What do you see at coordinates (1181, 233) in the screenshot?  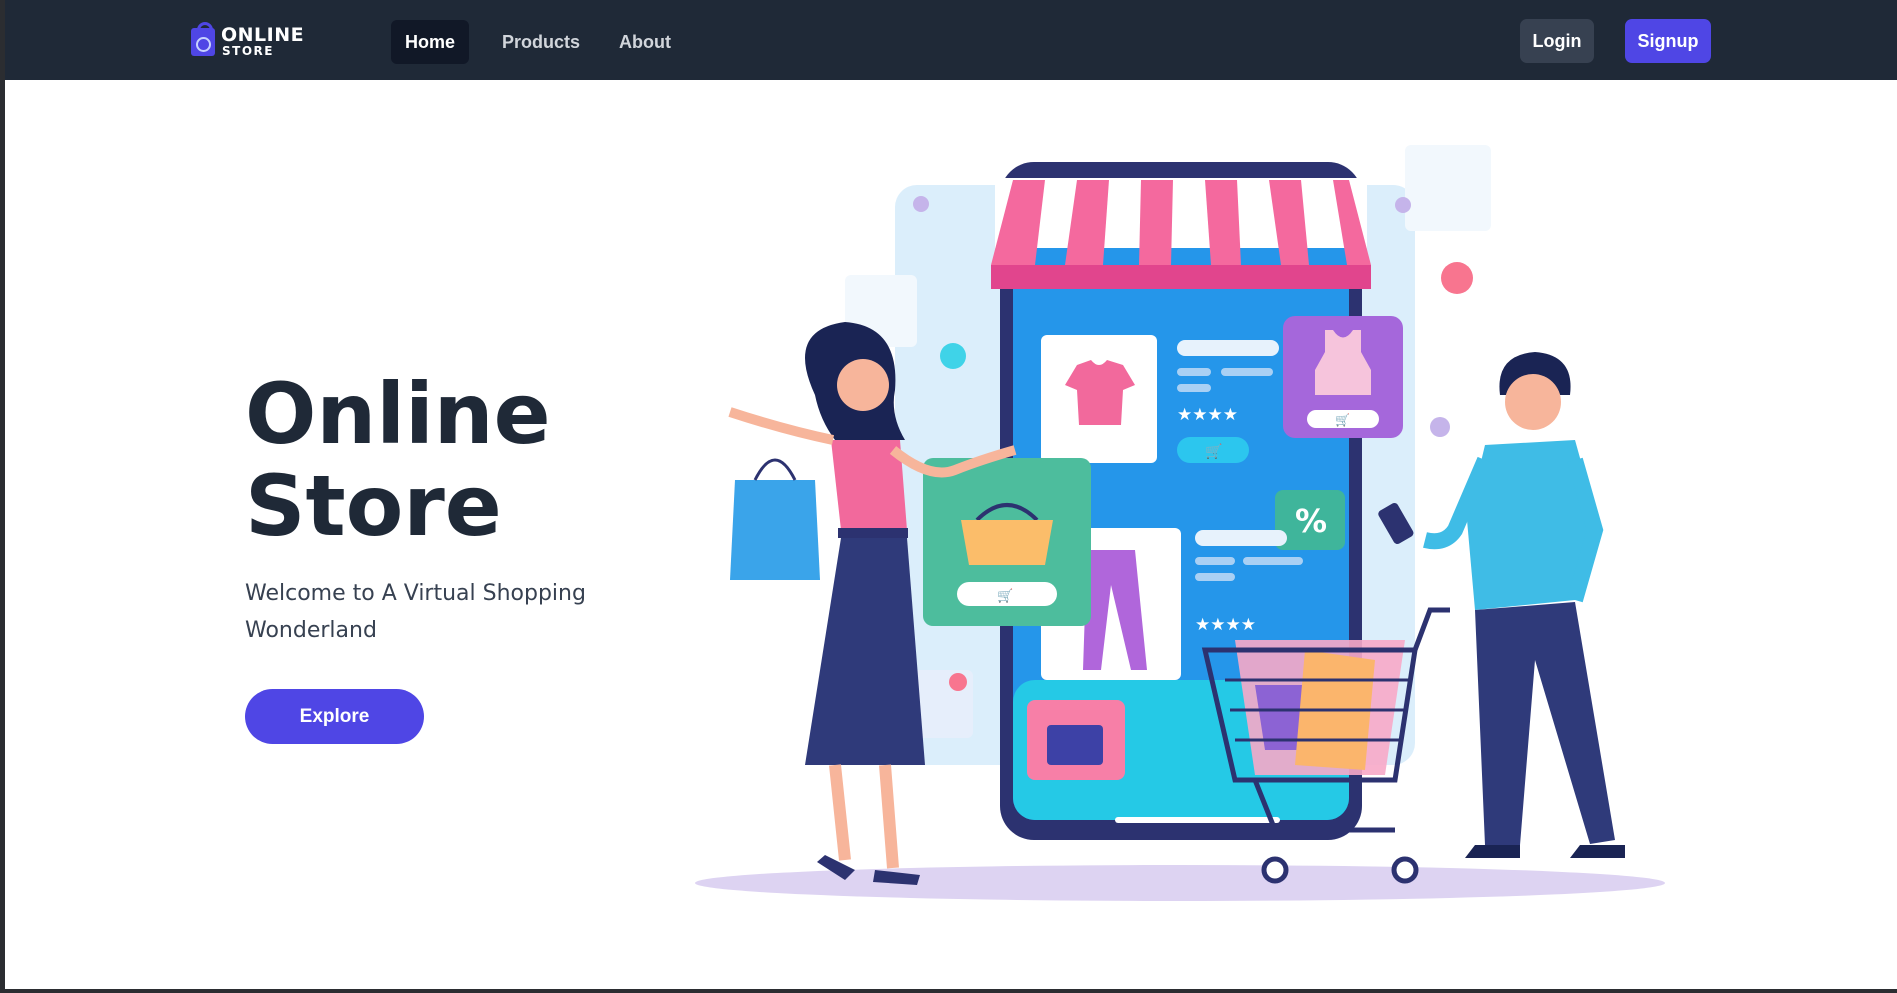 I see `store-awning` at bounding box center [1181, 233].